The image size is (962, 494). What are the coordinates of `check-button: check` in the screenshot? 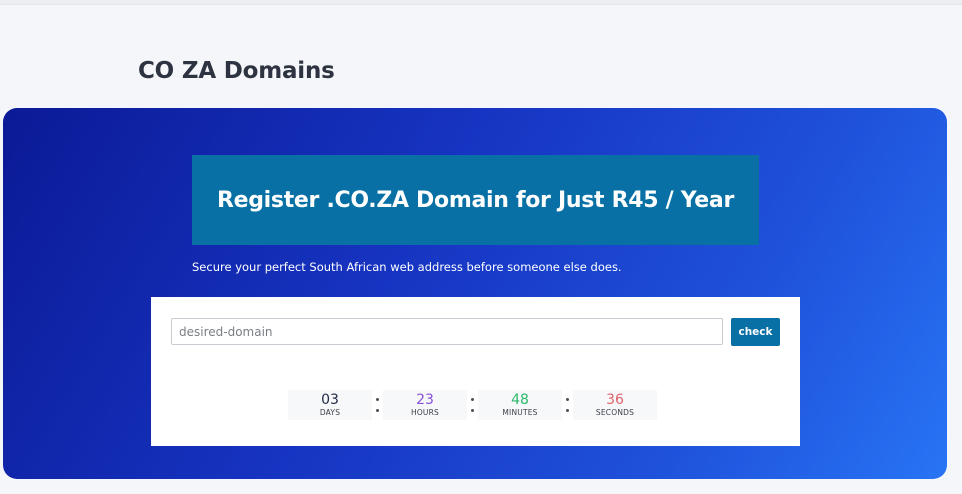 It's located at (755, 332).